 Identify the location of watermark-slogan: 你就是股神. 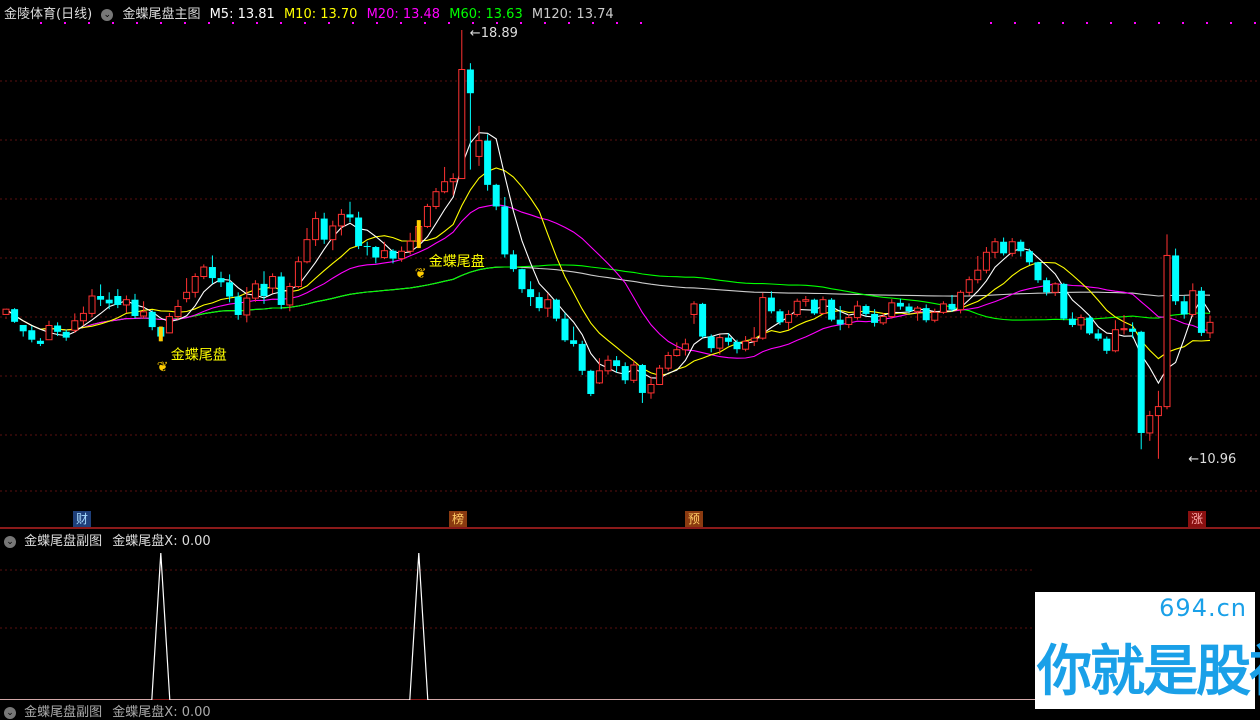
(1148, 671).